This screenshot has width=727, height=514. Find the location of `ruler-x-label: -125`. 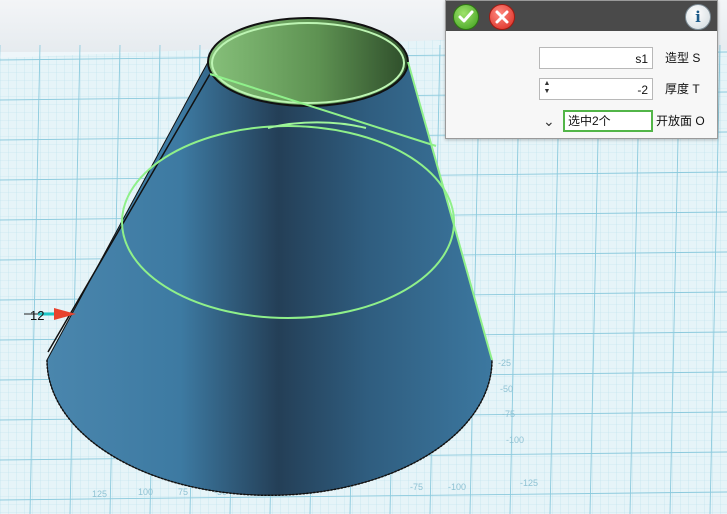

ruler-x-label: -125 is located at coordinates (529, 483).